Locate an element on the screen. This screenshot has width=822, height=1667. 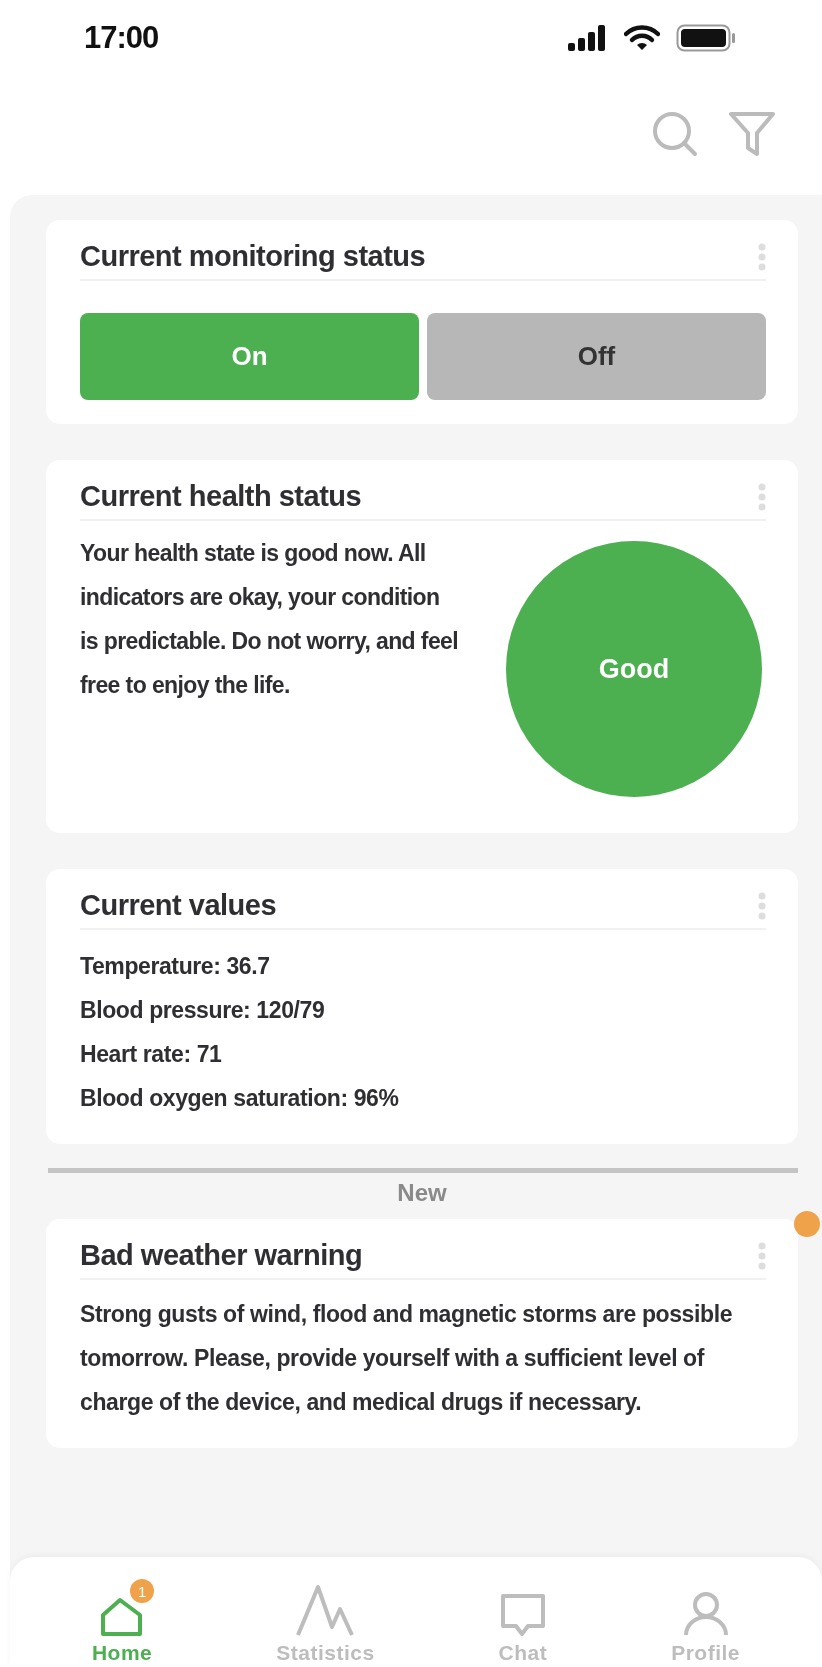
value-text: Blood oxygen saturation: 96% is located at coordinates (240, 1098).